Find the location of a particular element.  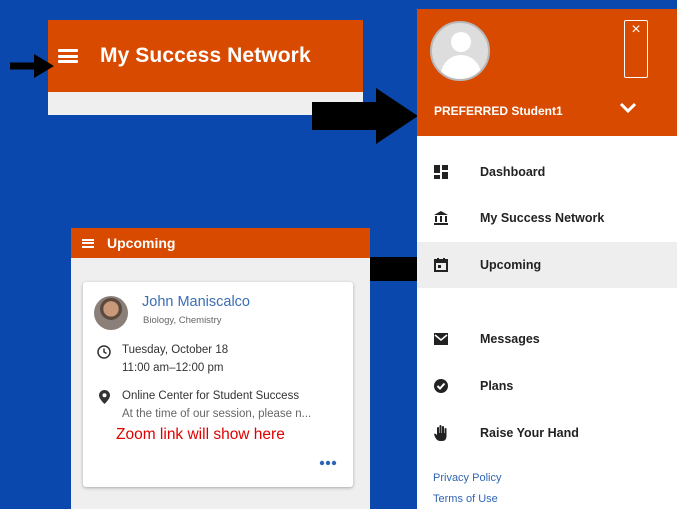

nav-item-label: Raise Your Hand is located at coordinates (529, 433).